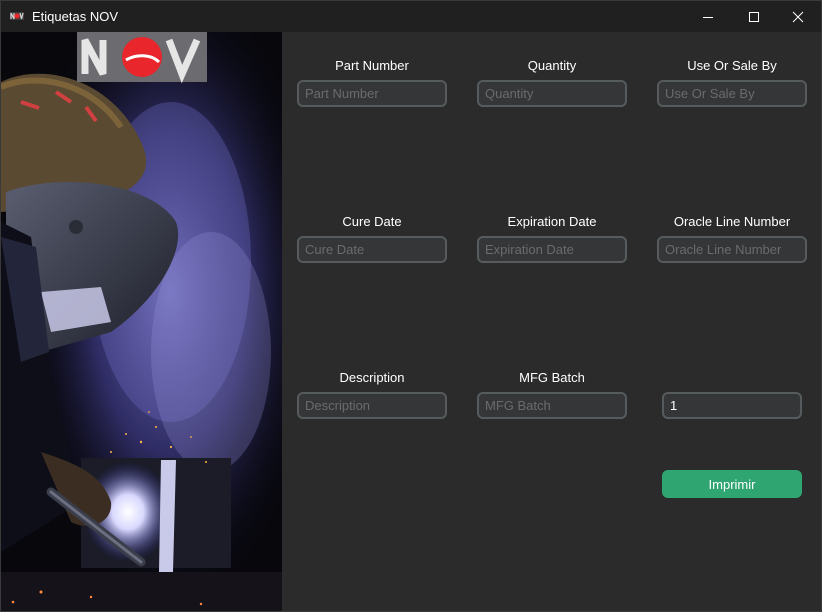 This screenshot has width=822, height=612. I want to click on oracle-line-number-label: Oracle Line Number, so click(732, 221).